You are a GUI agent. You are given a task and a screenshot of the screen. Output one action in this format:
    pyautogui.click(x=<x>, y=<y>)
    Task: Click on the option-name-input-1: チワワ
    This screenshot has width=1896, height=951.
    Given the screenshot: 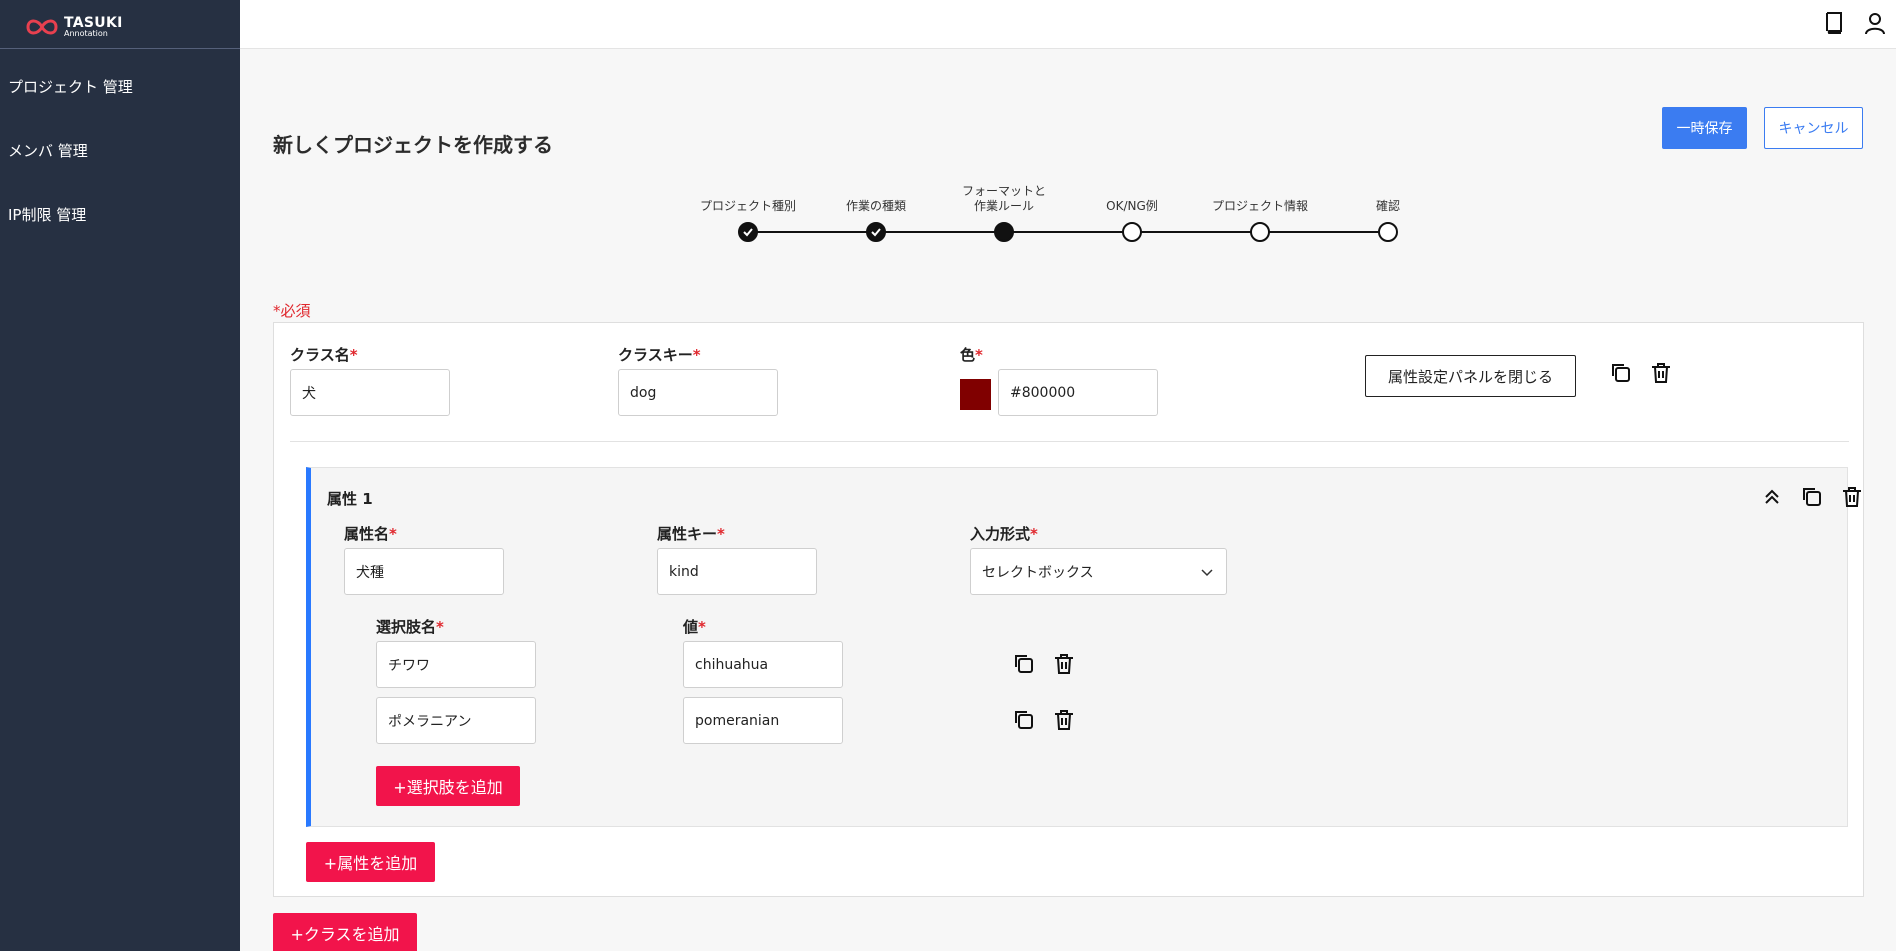 What is the action you would take?
    pyautogui.click(x=456, y=664)
    